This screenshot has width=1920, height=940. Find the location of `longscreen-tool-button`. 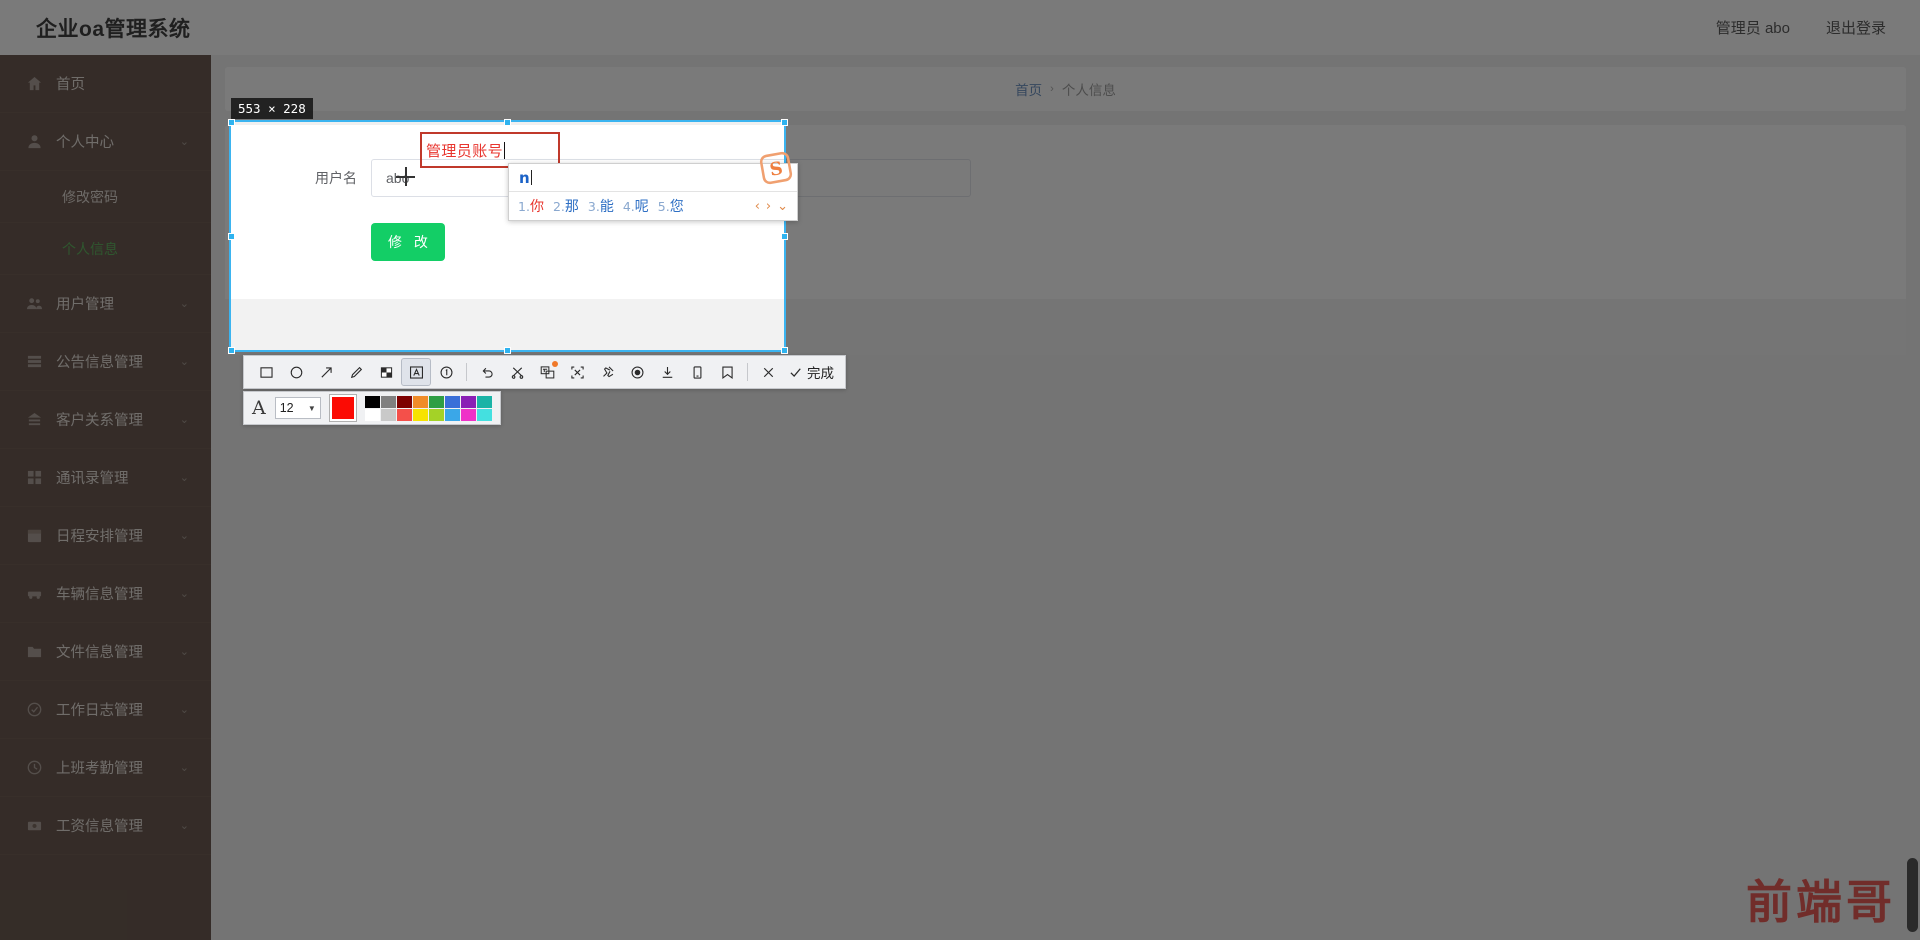

longscreen-tool-button is located at coordinates (697, 372).